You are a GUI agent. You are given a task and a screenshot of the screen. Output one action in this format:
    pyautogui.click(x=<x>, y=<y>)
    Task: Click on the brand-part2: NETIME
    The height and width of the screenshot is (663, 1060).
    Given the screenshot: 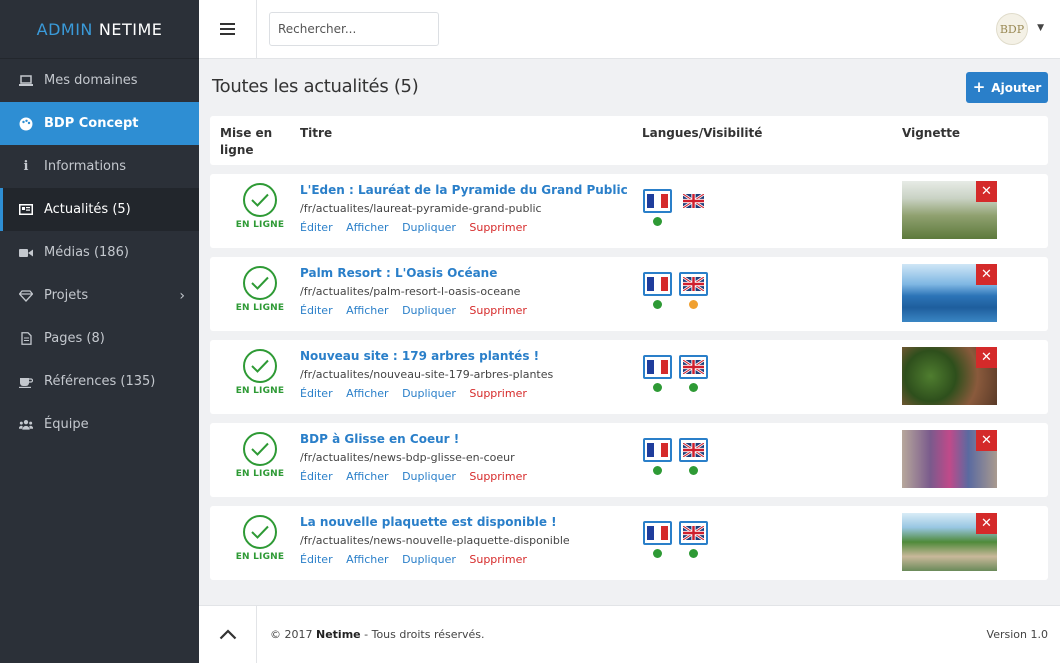 What is the action you would take?
    pyautogui.click(x=130, y=29)
    